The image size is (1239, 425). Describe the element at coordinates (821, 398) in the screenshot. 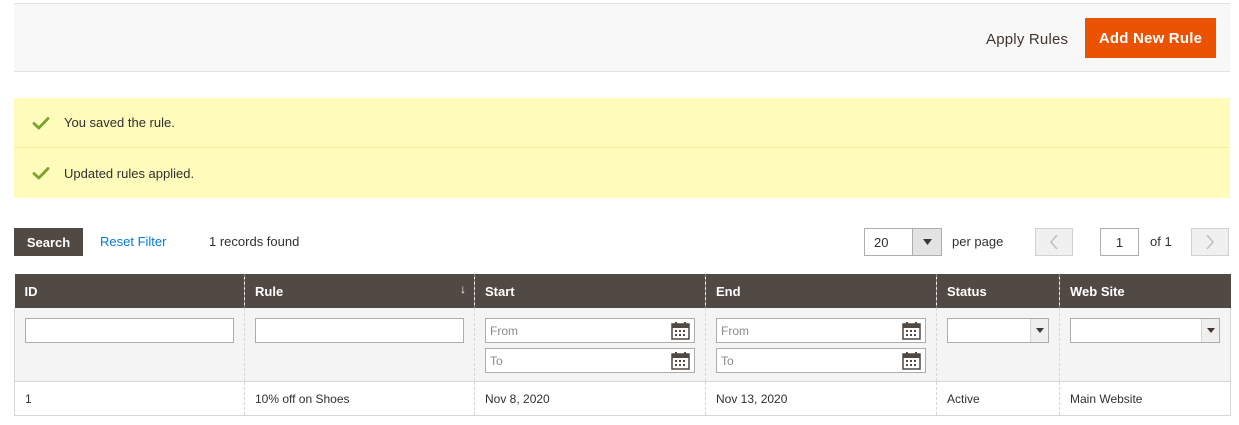

I see `cell-end: Nov 13, 2020` at that location.